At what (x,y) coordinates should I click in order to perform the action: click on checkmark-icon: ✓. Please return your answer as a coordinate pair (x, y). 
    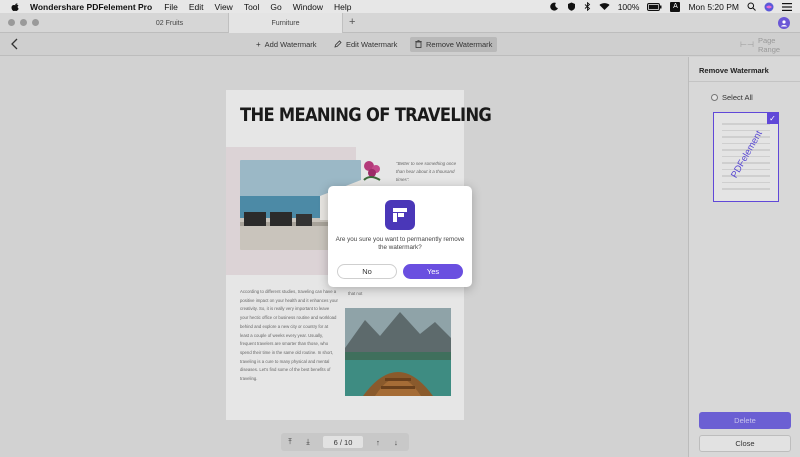
    Looking at the image, I should click on (772, 118).